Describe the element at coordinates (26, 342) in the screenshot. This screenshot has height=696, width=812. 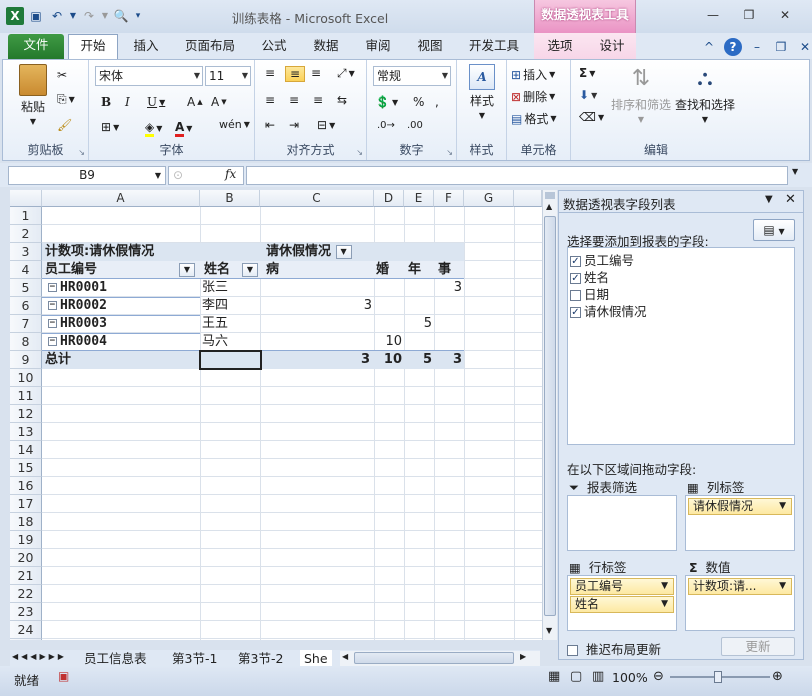
I see `row-header: 8` at that location.